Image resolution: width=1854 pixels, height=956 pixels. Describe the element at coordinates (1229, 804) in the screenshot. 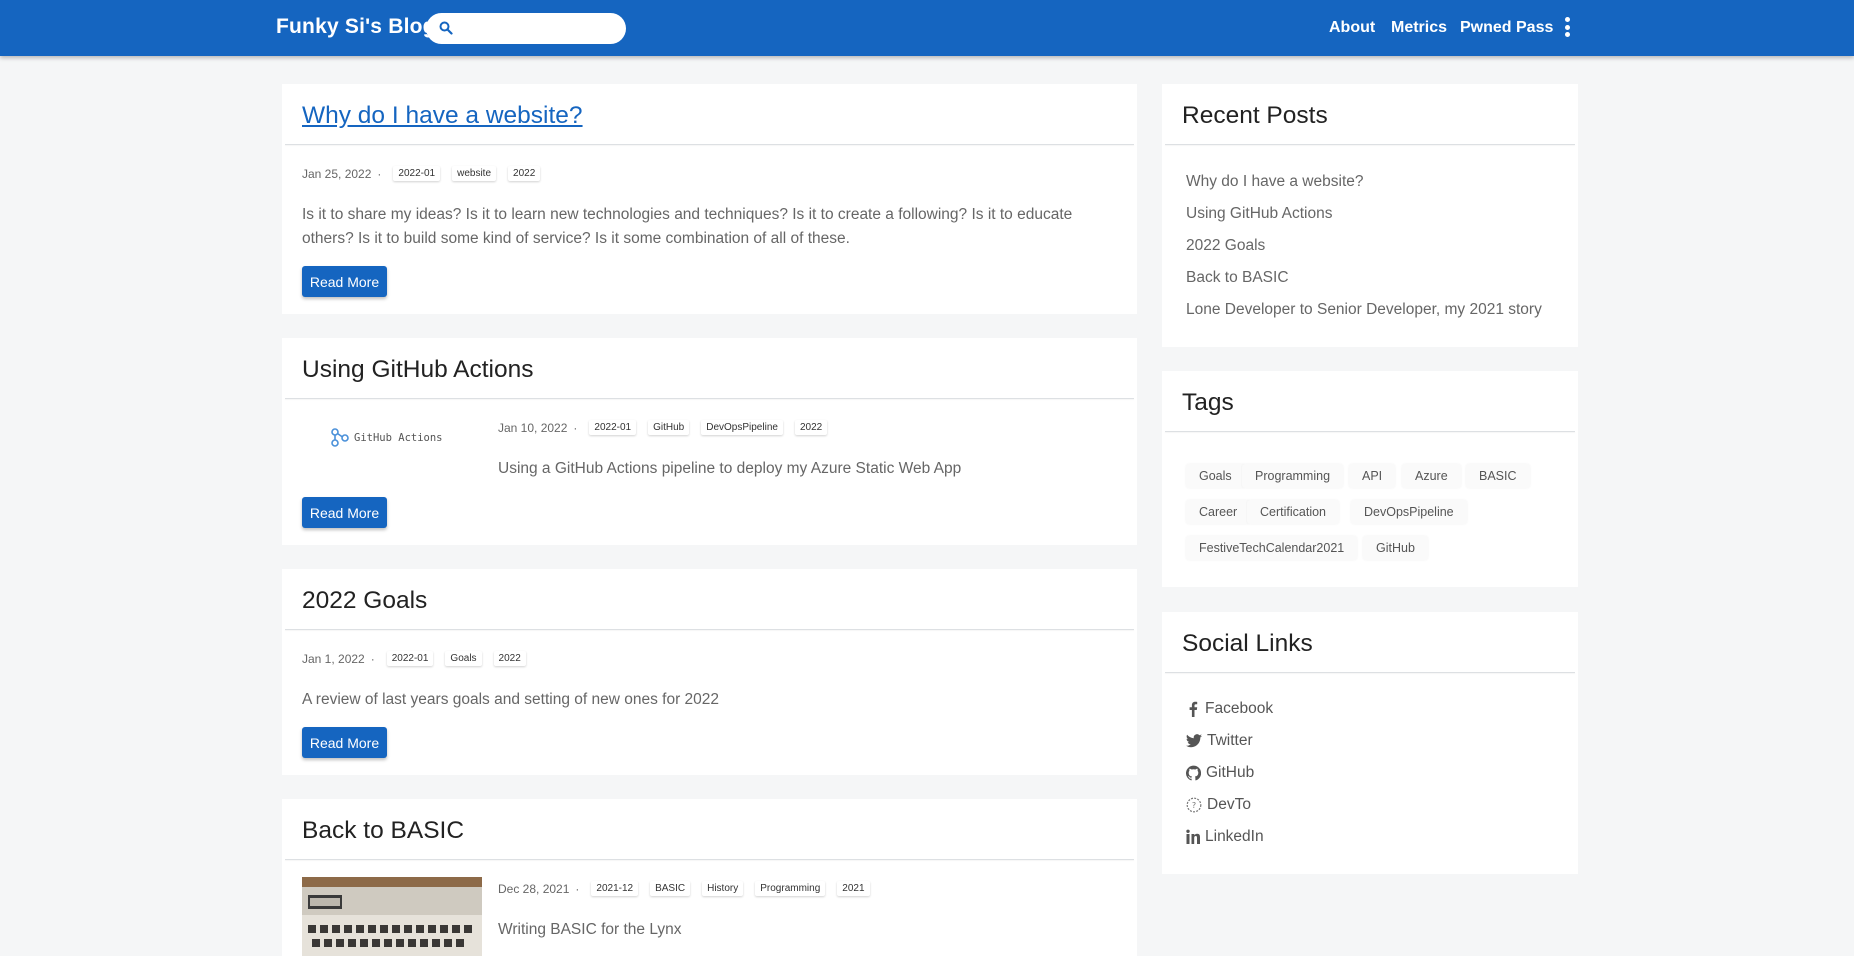

I see `social-label: DevTo` at that location.